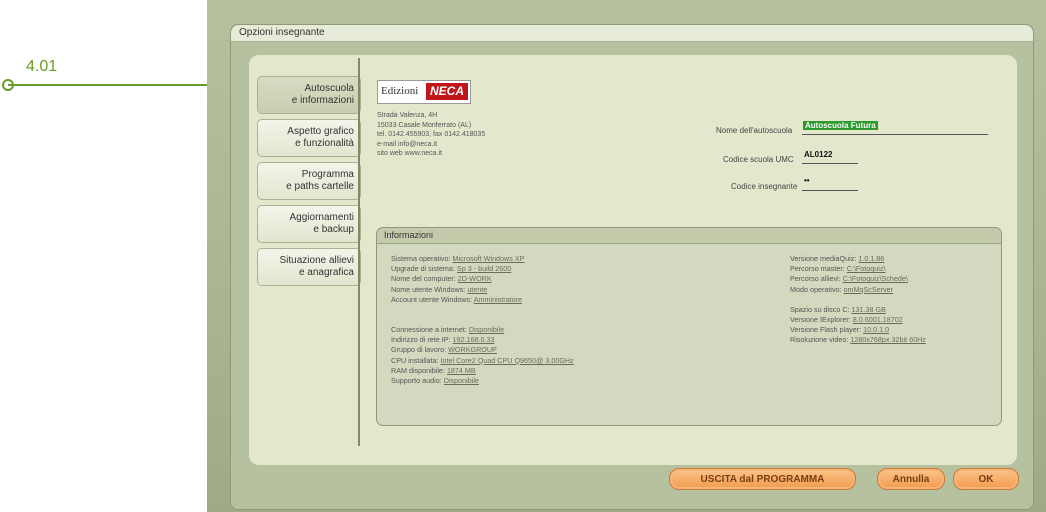 This screenshot has height=512, width=1046. Describe the element at coordinates (451, 269) in the screenshot. I see `info-row: Upgrade di sistema: Sp 3 - build 2600` at that location.